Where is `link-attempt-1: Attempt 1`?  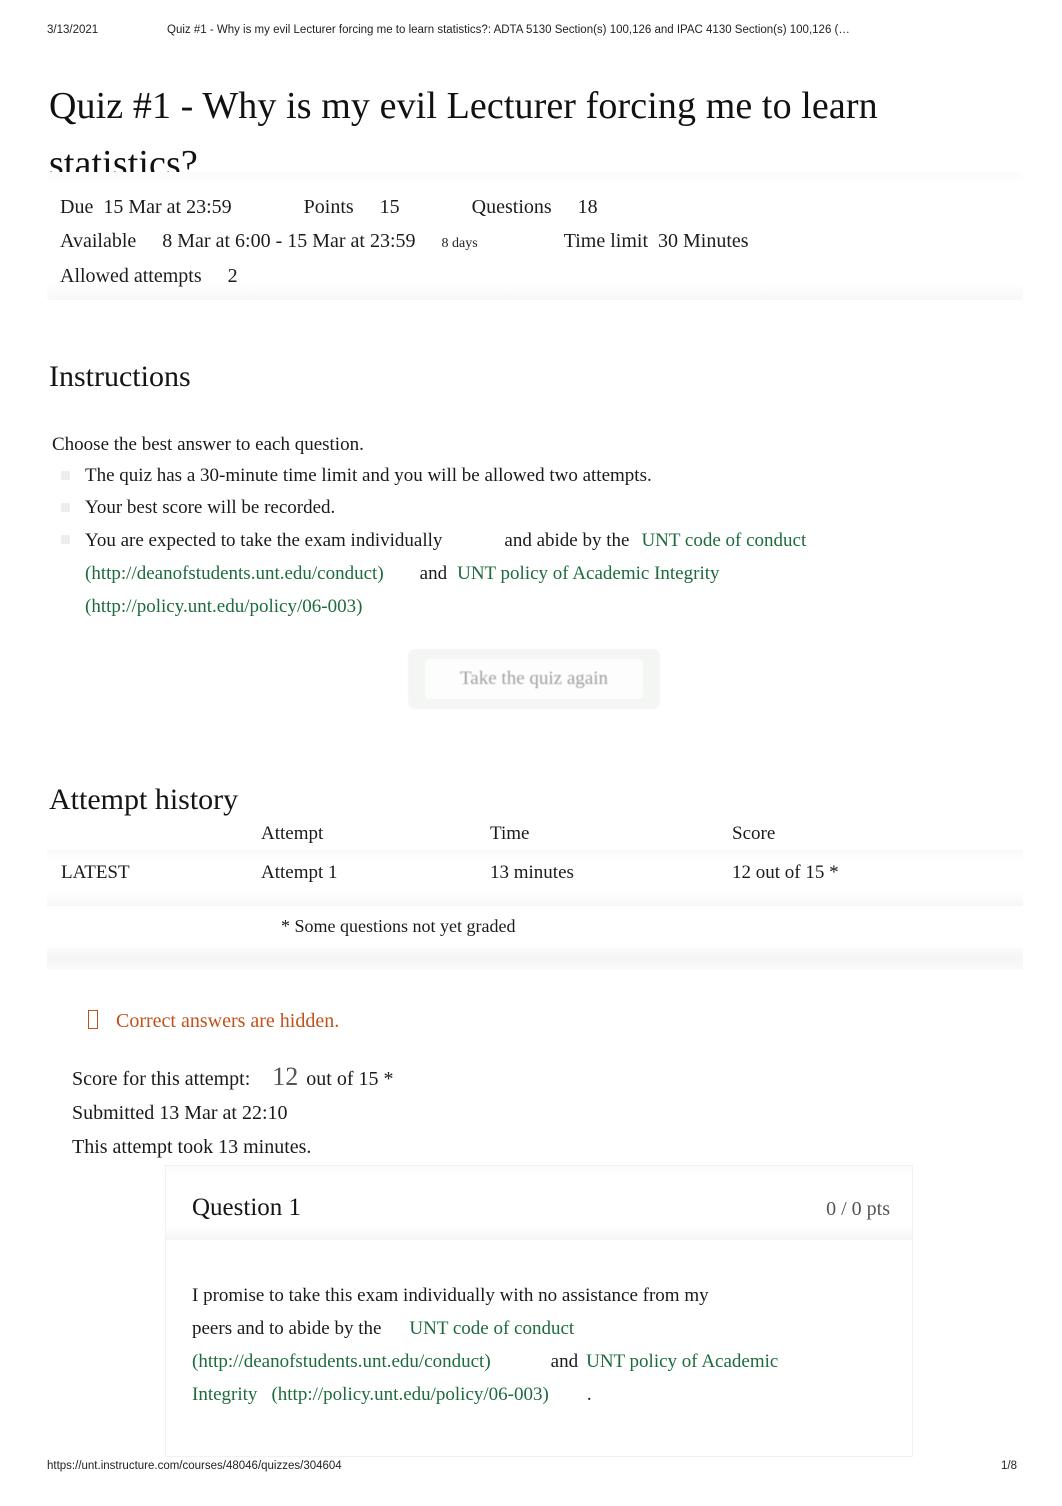 link-attempt-1: Attempt 1 is located at coordinates (299, 873).